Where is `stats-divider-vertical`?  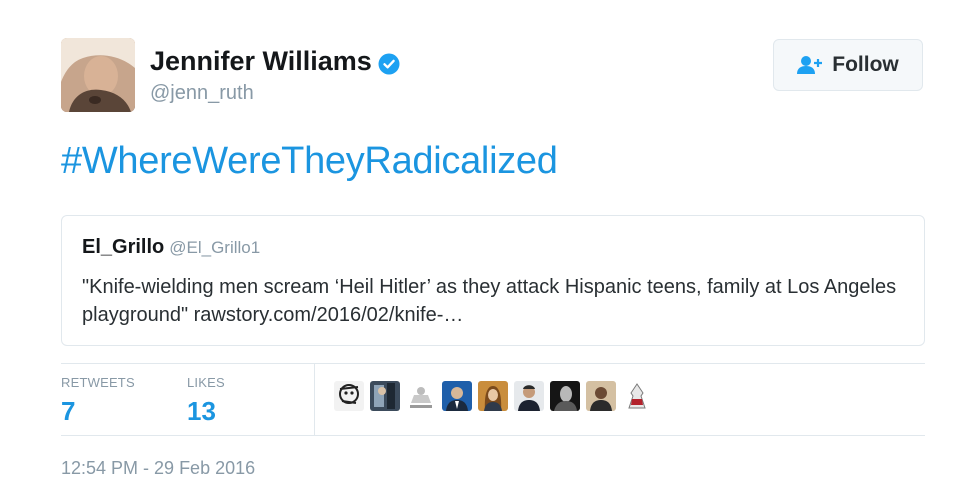 stats-divider-vertical is located at coordinates (314, 399).